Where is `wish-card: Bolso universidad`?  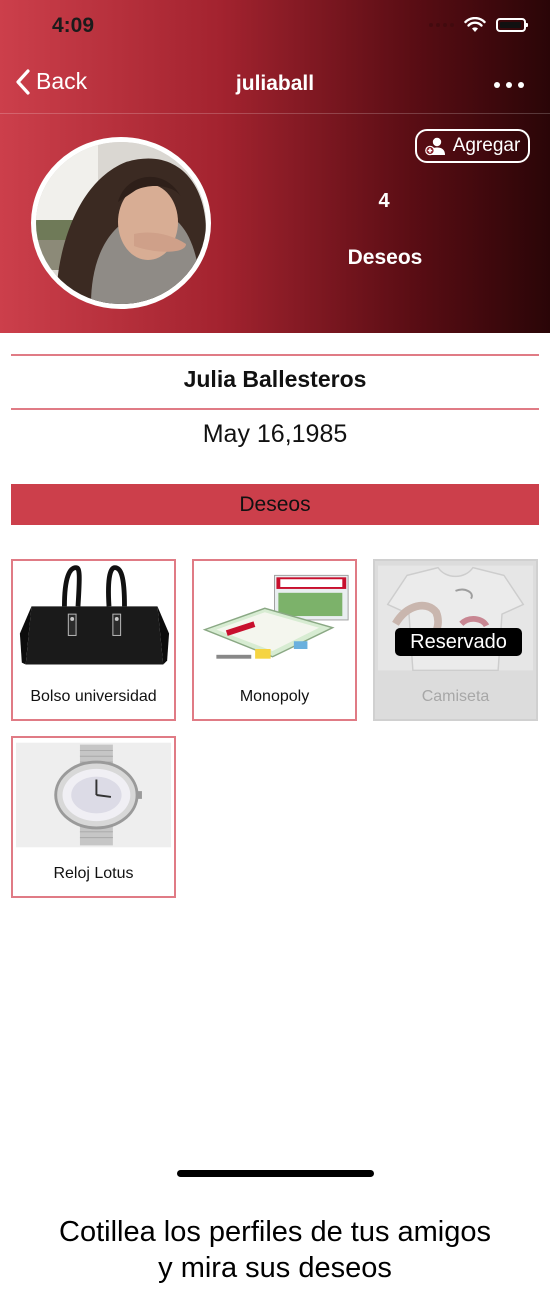 wish-card: Bolso universidad is located at coordinates (93, 640).